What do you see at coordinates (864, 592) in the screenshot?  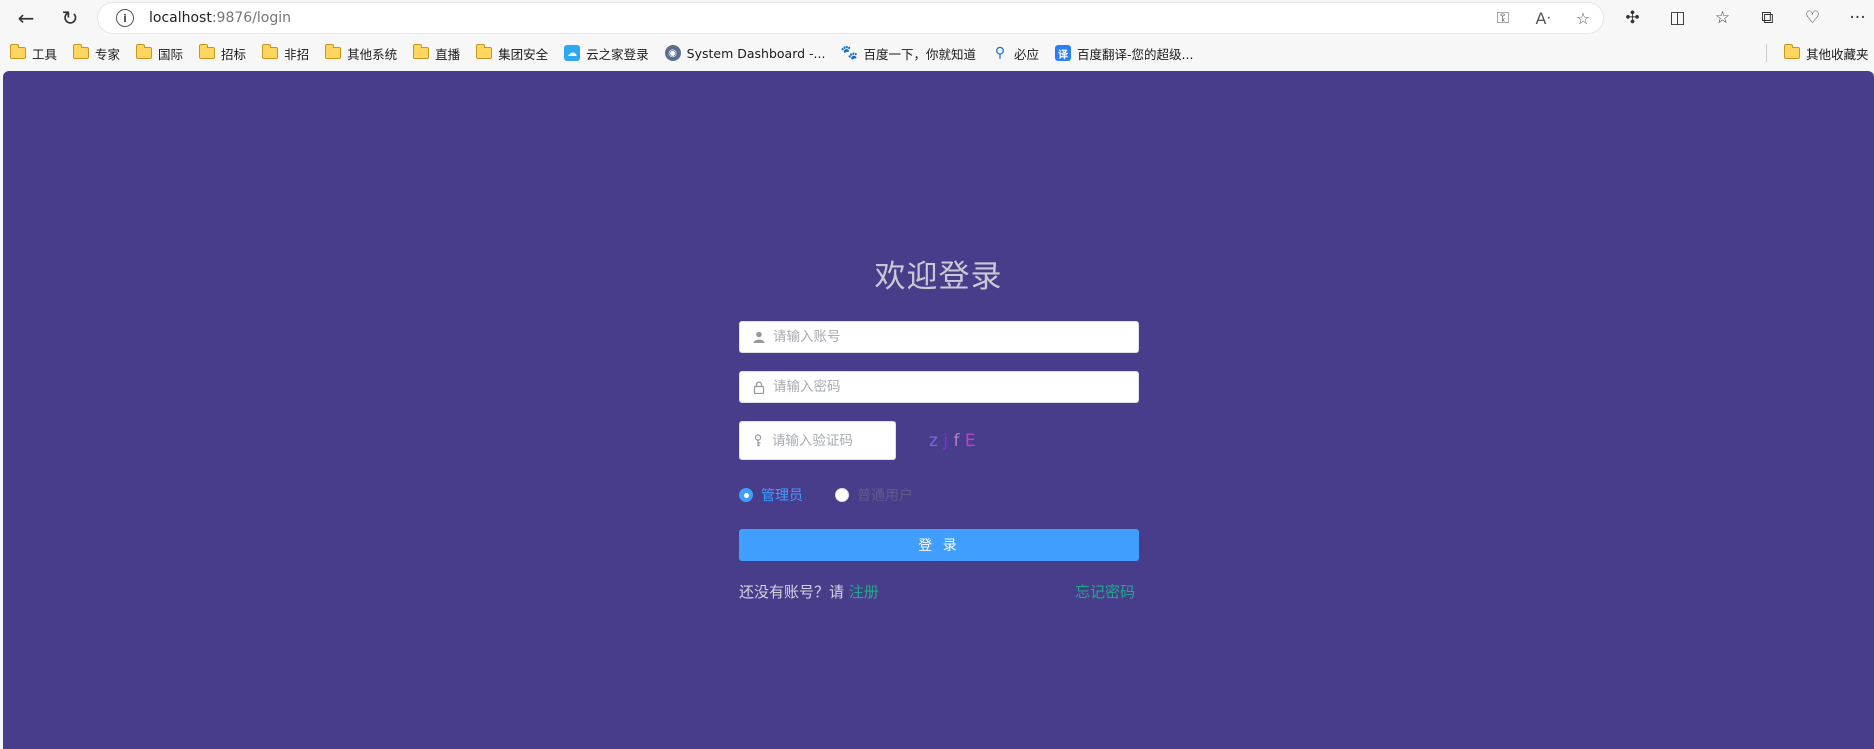 I see `register-link: 注册` at bounding box center [864, 592].